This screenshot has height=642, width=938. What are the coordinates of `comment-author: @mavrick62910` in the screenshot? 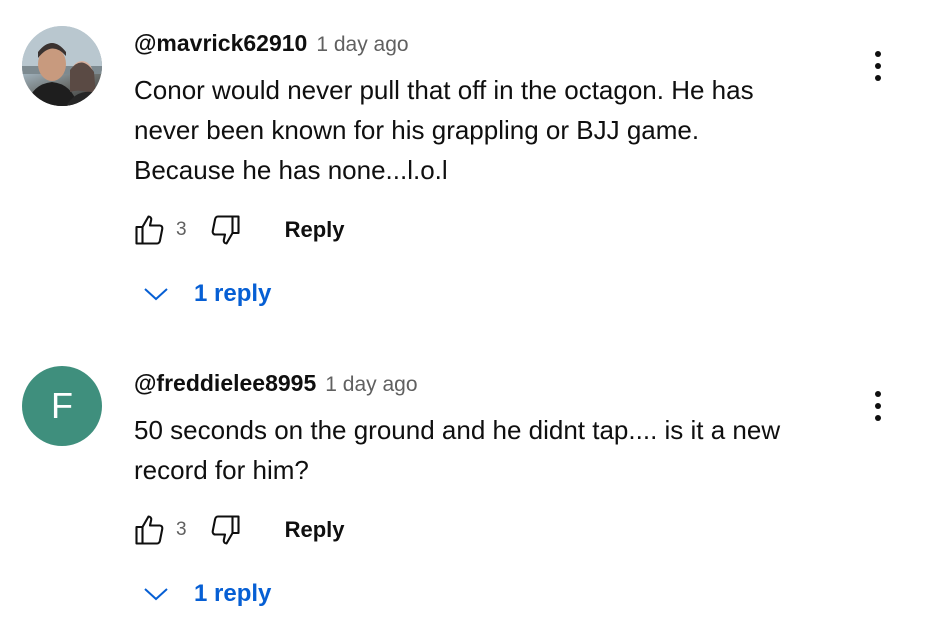 It's located at (220, 43).